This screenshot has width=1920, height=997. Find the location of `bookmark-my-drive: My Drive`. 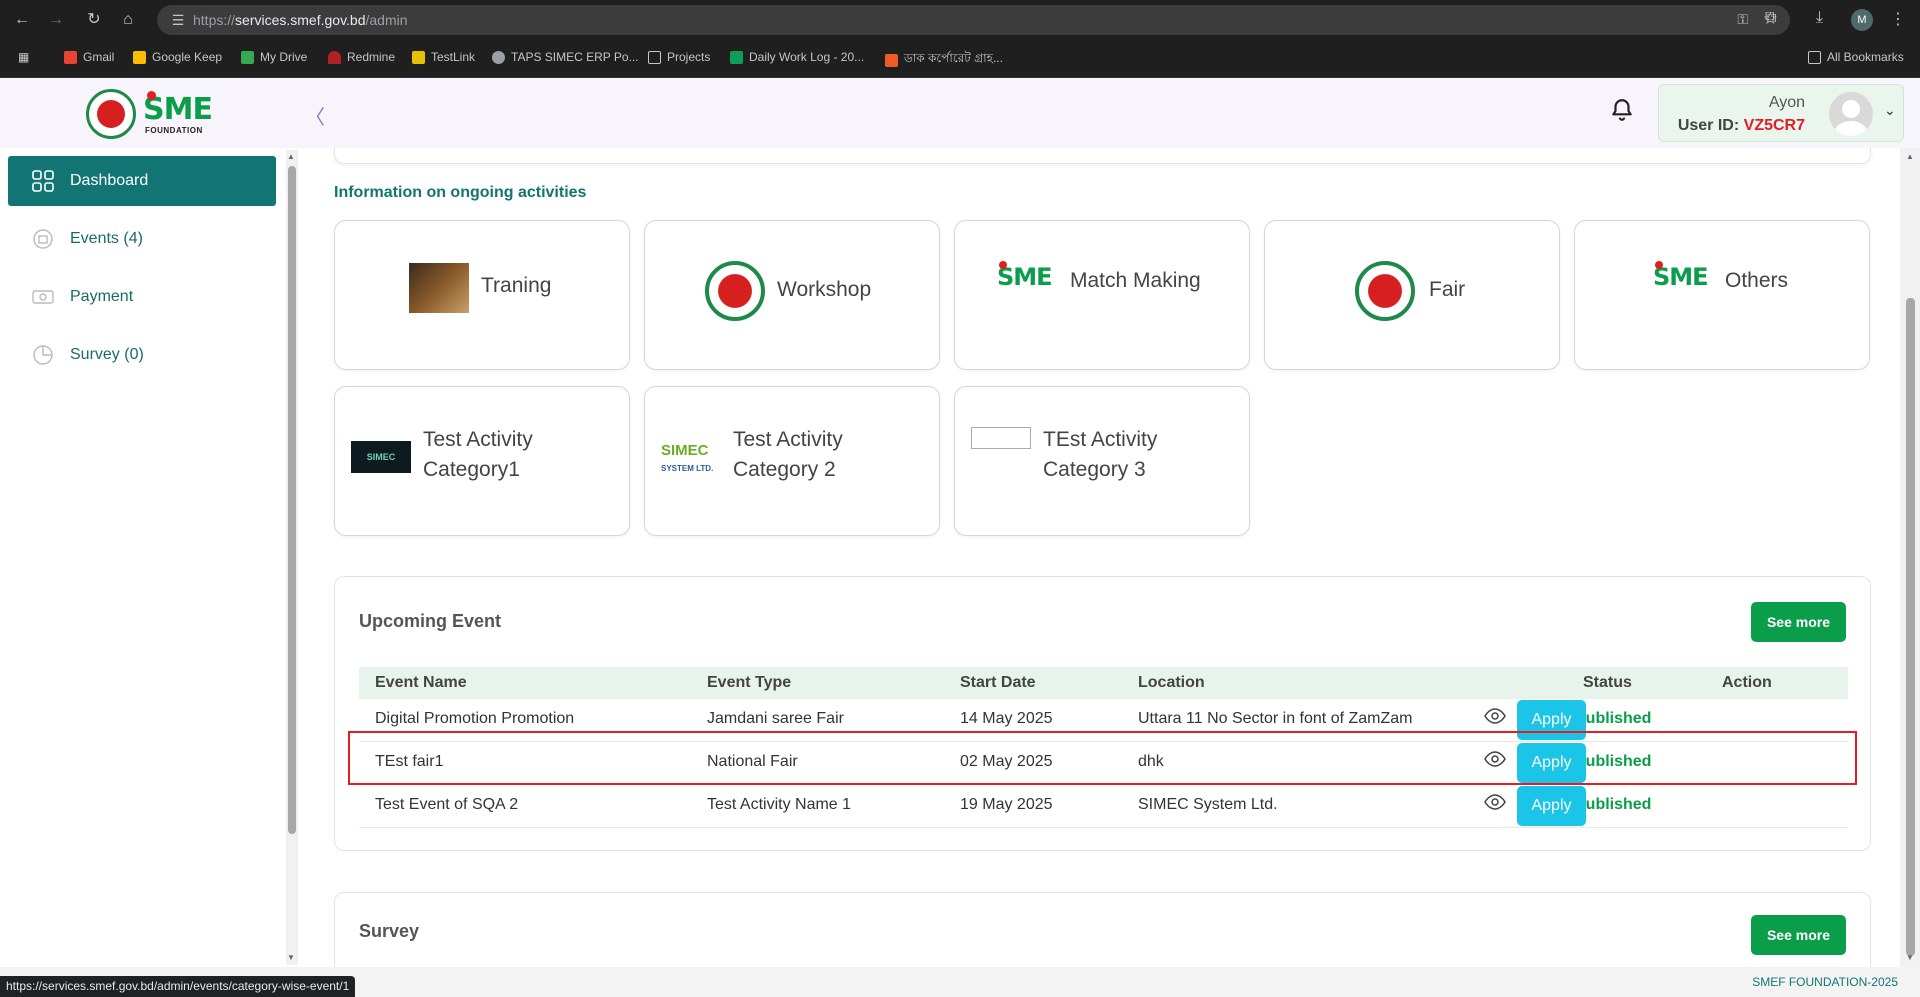

bookmark-my-drive: My Drive is located at coordinates (274, 57).